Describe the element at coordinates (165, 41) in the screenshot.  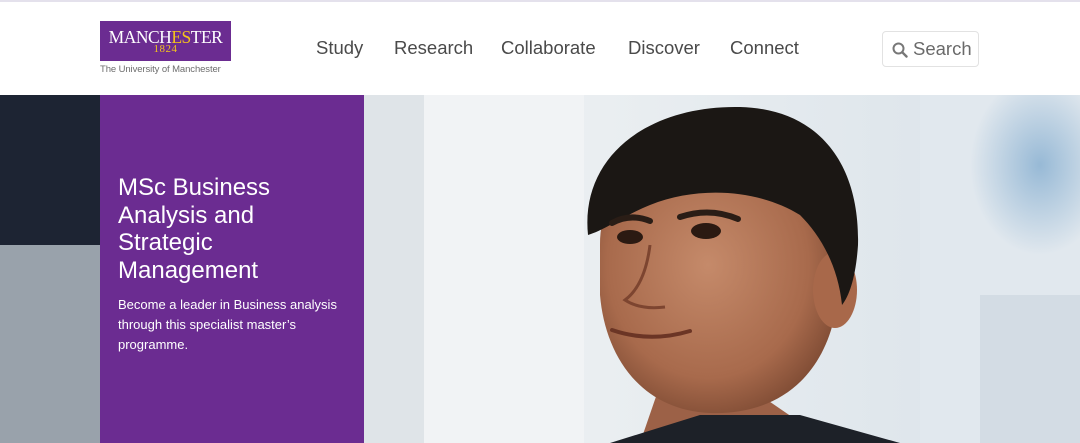
I see `logo-mark: MANCHESTER 1824` at that location.